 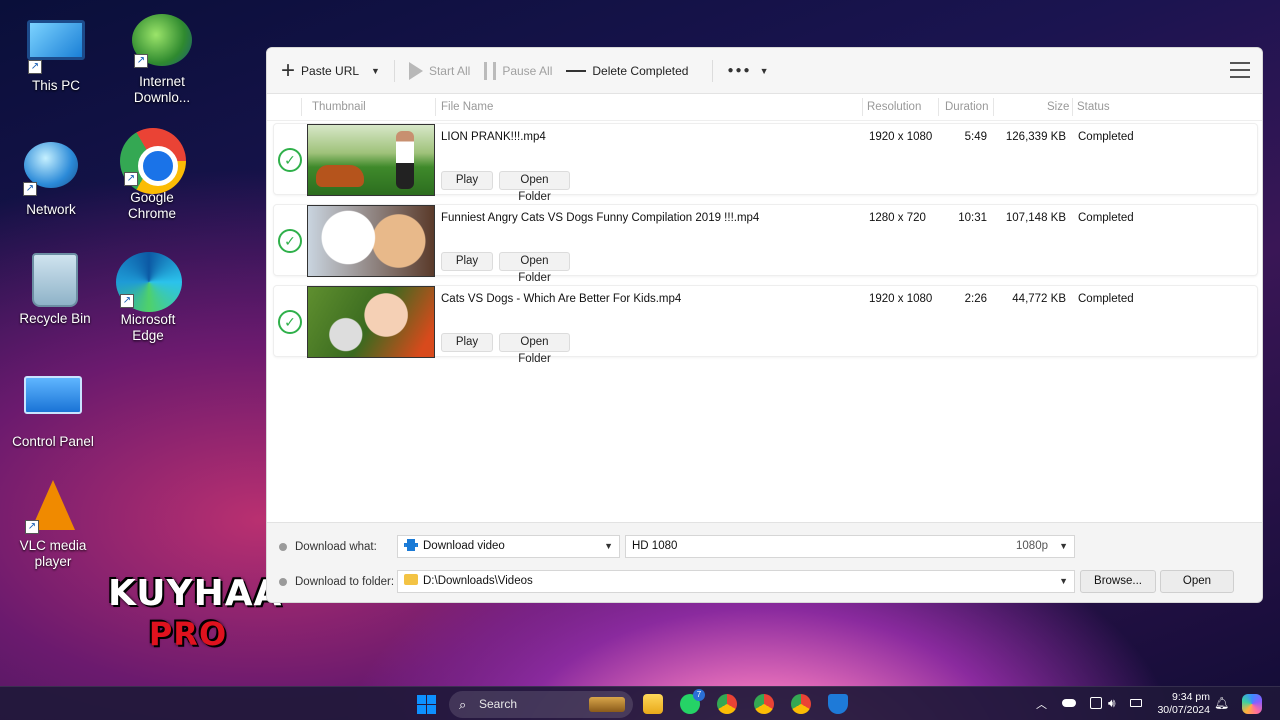 I want to click on download-to-folder-label: Download to folder:, so click(x=345, y=582).